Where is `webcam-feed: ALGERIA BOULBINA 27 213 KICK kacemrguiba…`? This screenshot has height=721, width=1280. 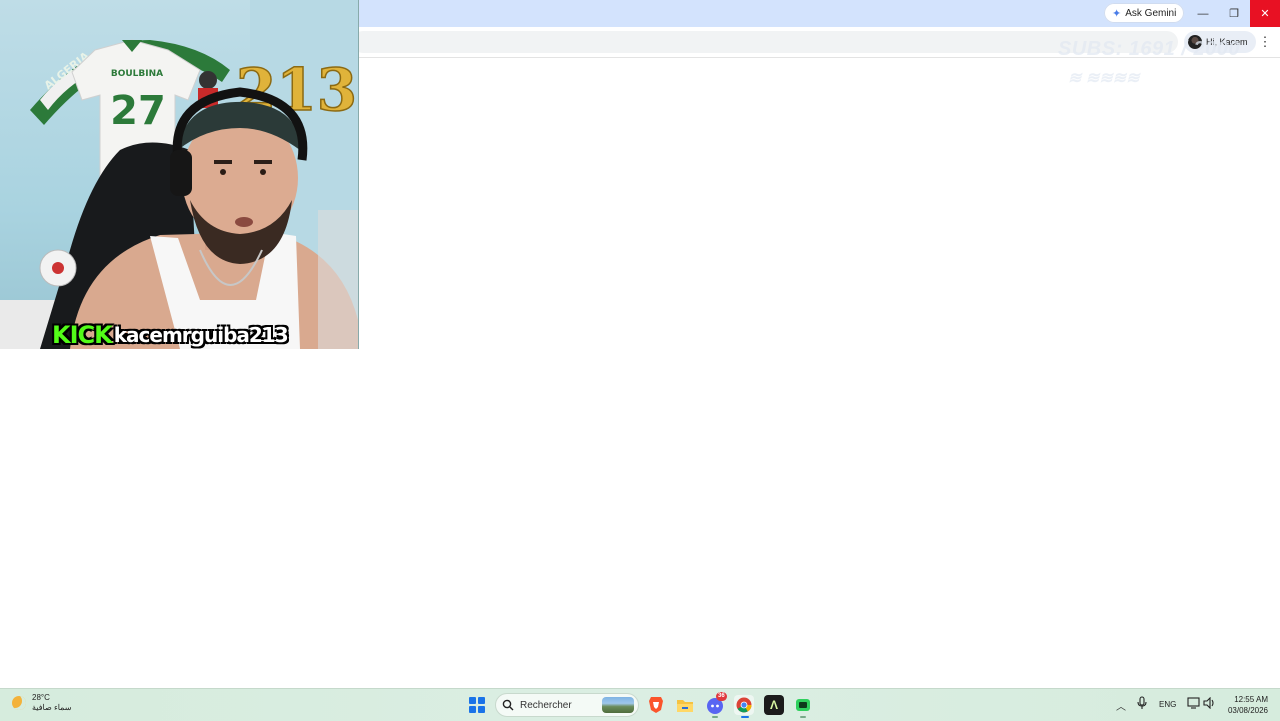
webcam-feed: ALGERIA BOULBINA 27 213 KICK kacemrguiba… is located at coordinates (179, 174).